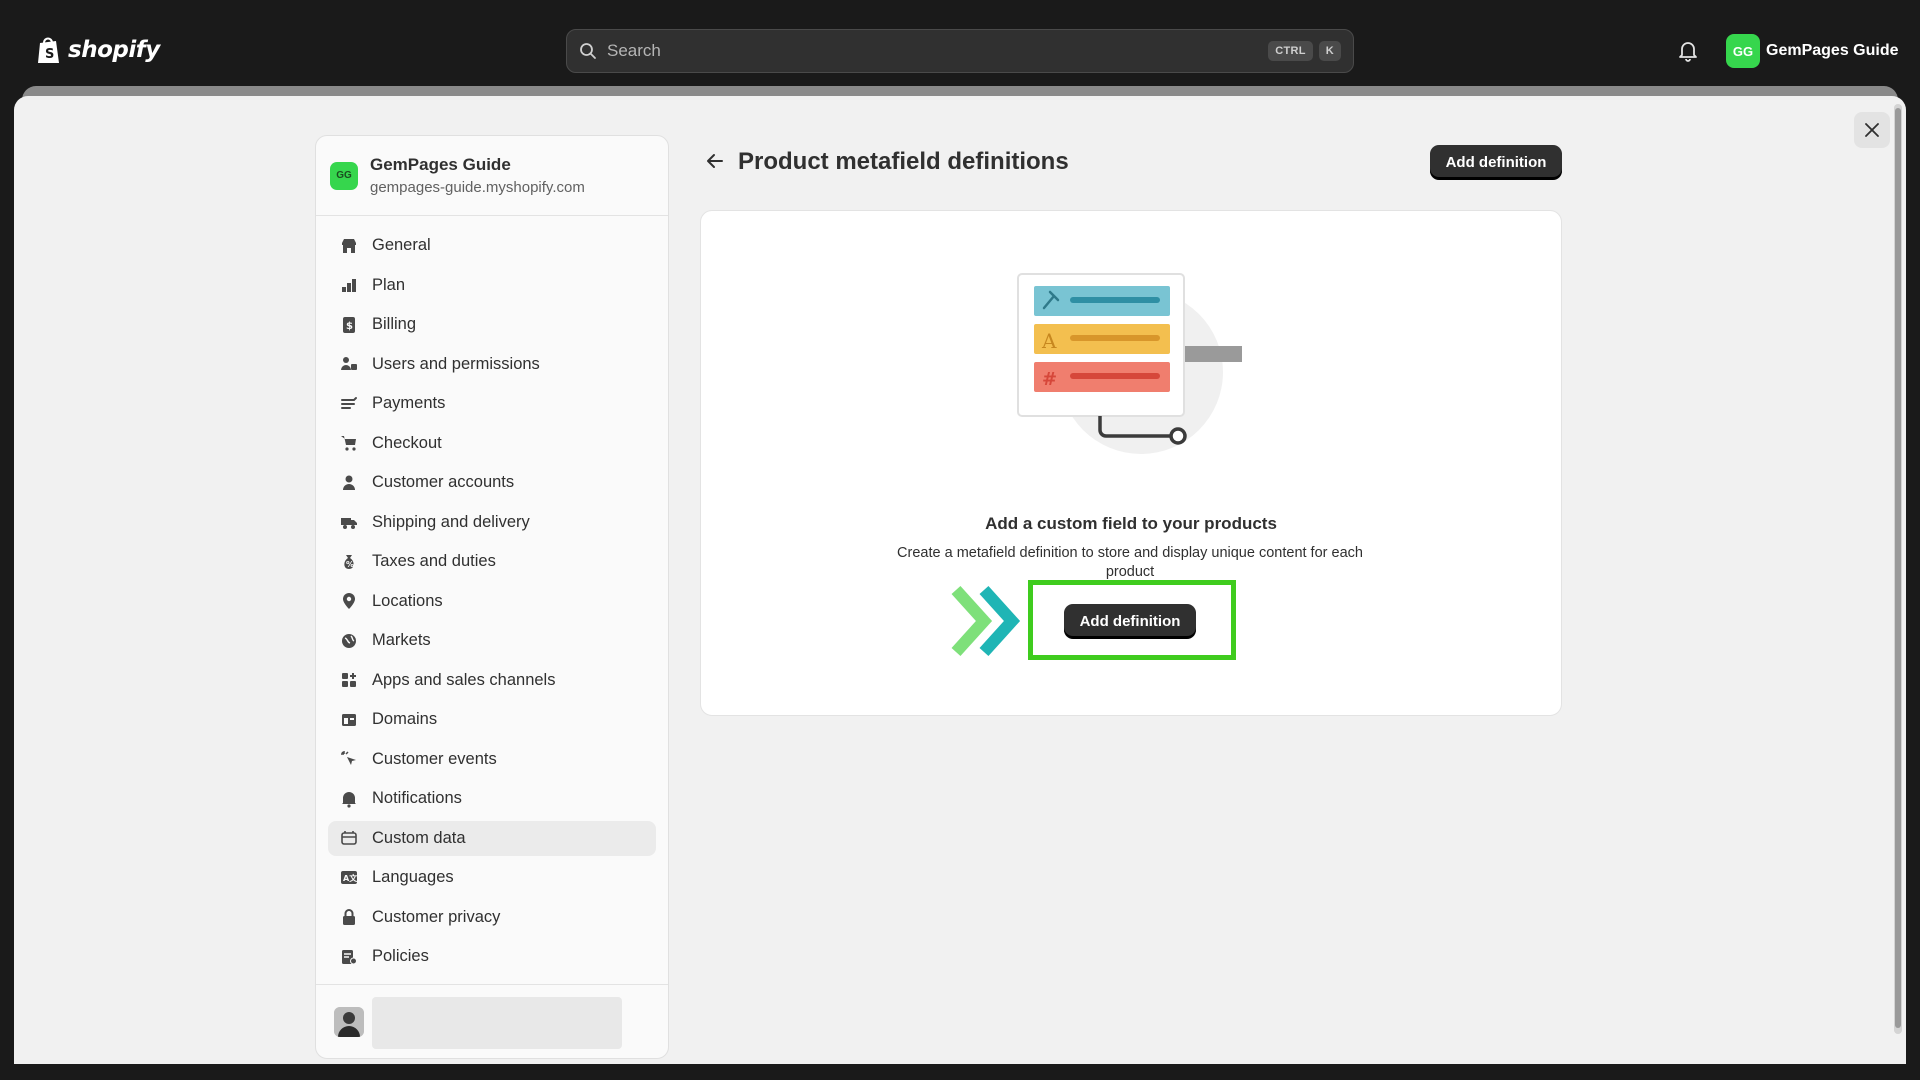  What do you see at coordinates (349, 838) in the screenshot?
I see `custom-data-icon` at bounding box center [349, 838].